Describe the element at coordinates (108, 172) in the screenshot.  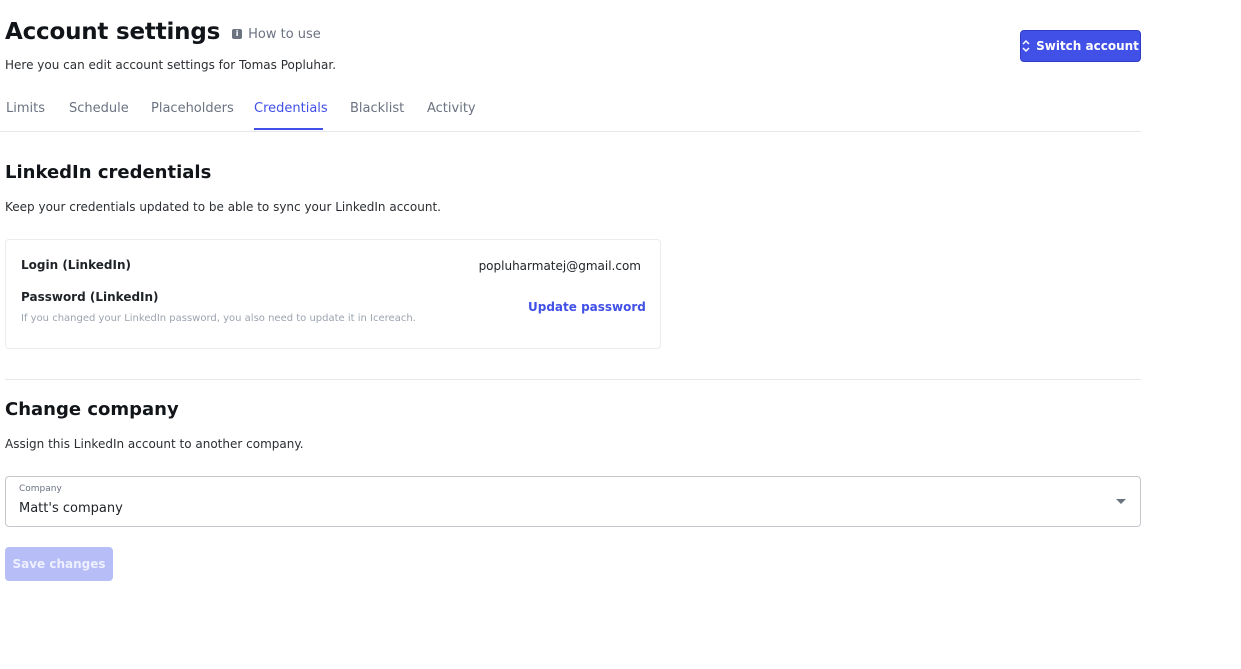
I see `credentials-section-title: LinkedIn credentials` at that location.